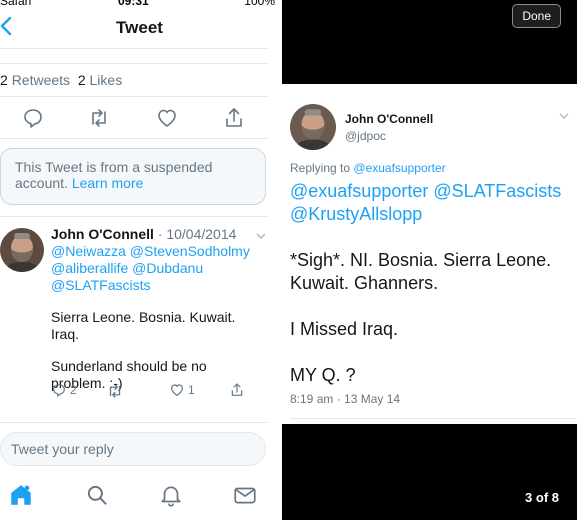 This screenshot has height=520, width=577. Describe the element at coordinates (133, 449) in the screenshot. I see `reply-composer-input: Tweet your reply` at that location.